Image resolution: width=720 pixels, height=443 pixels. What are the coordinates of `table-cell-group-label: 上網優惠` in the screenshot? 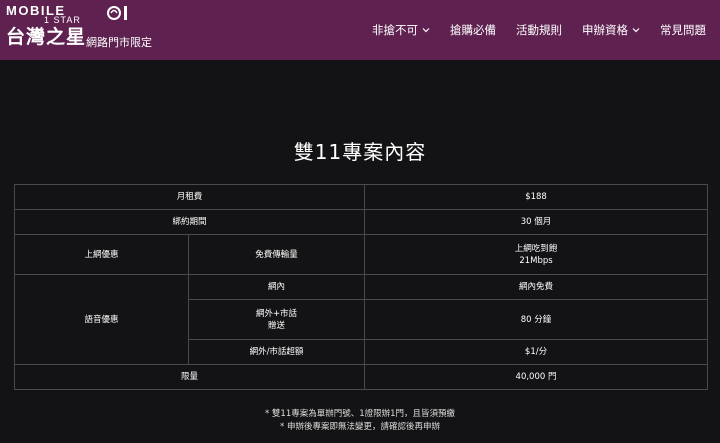 It's located at (101, 254).